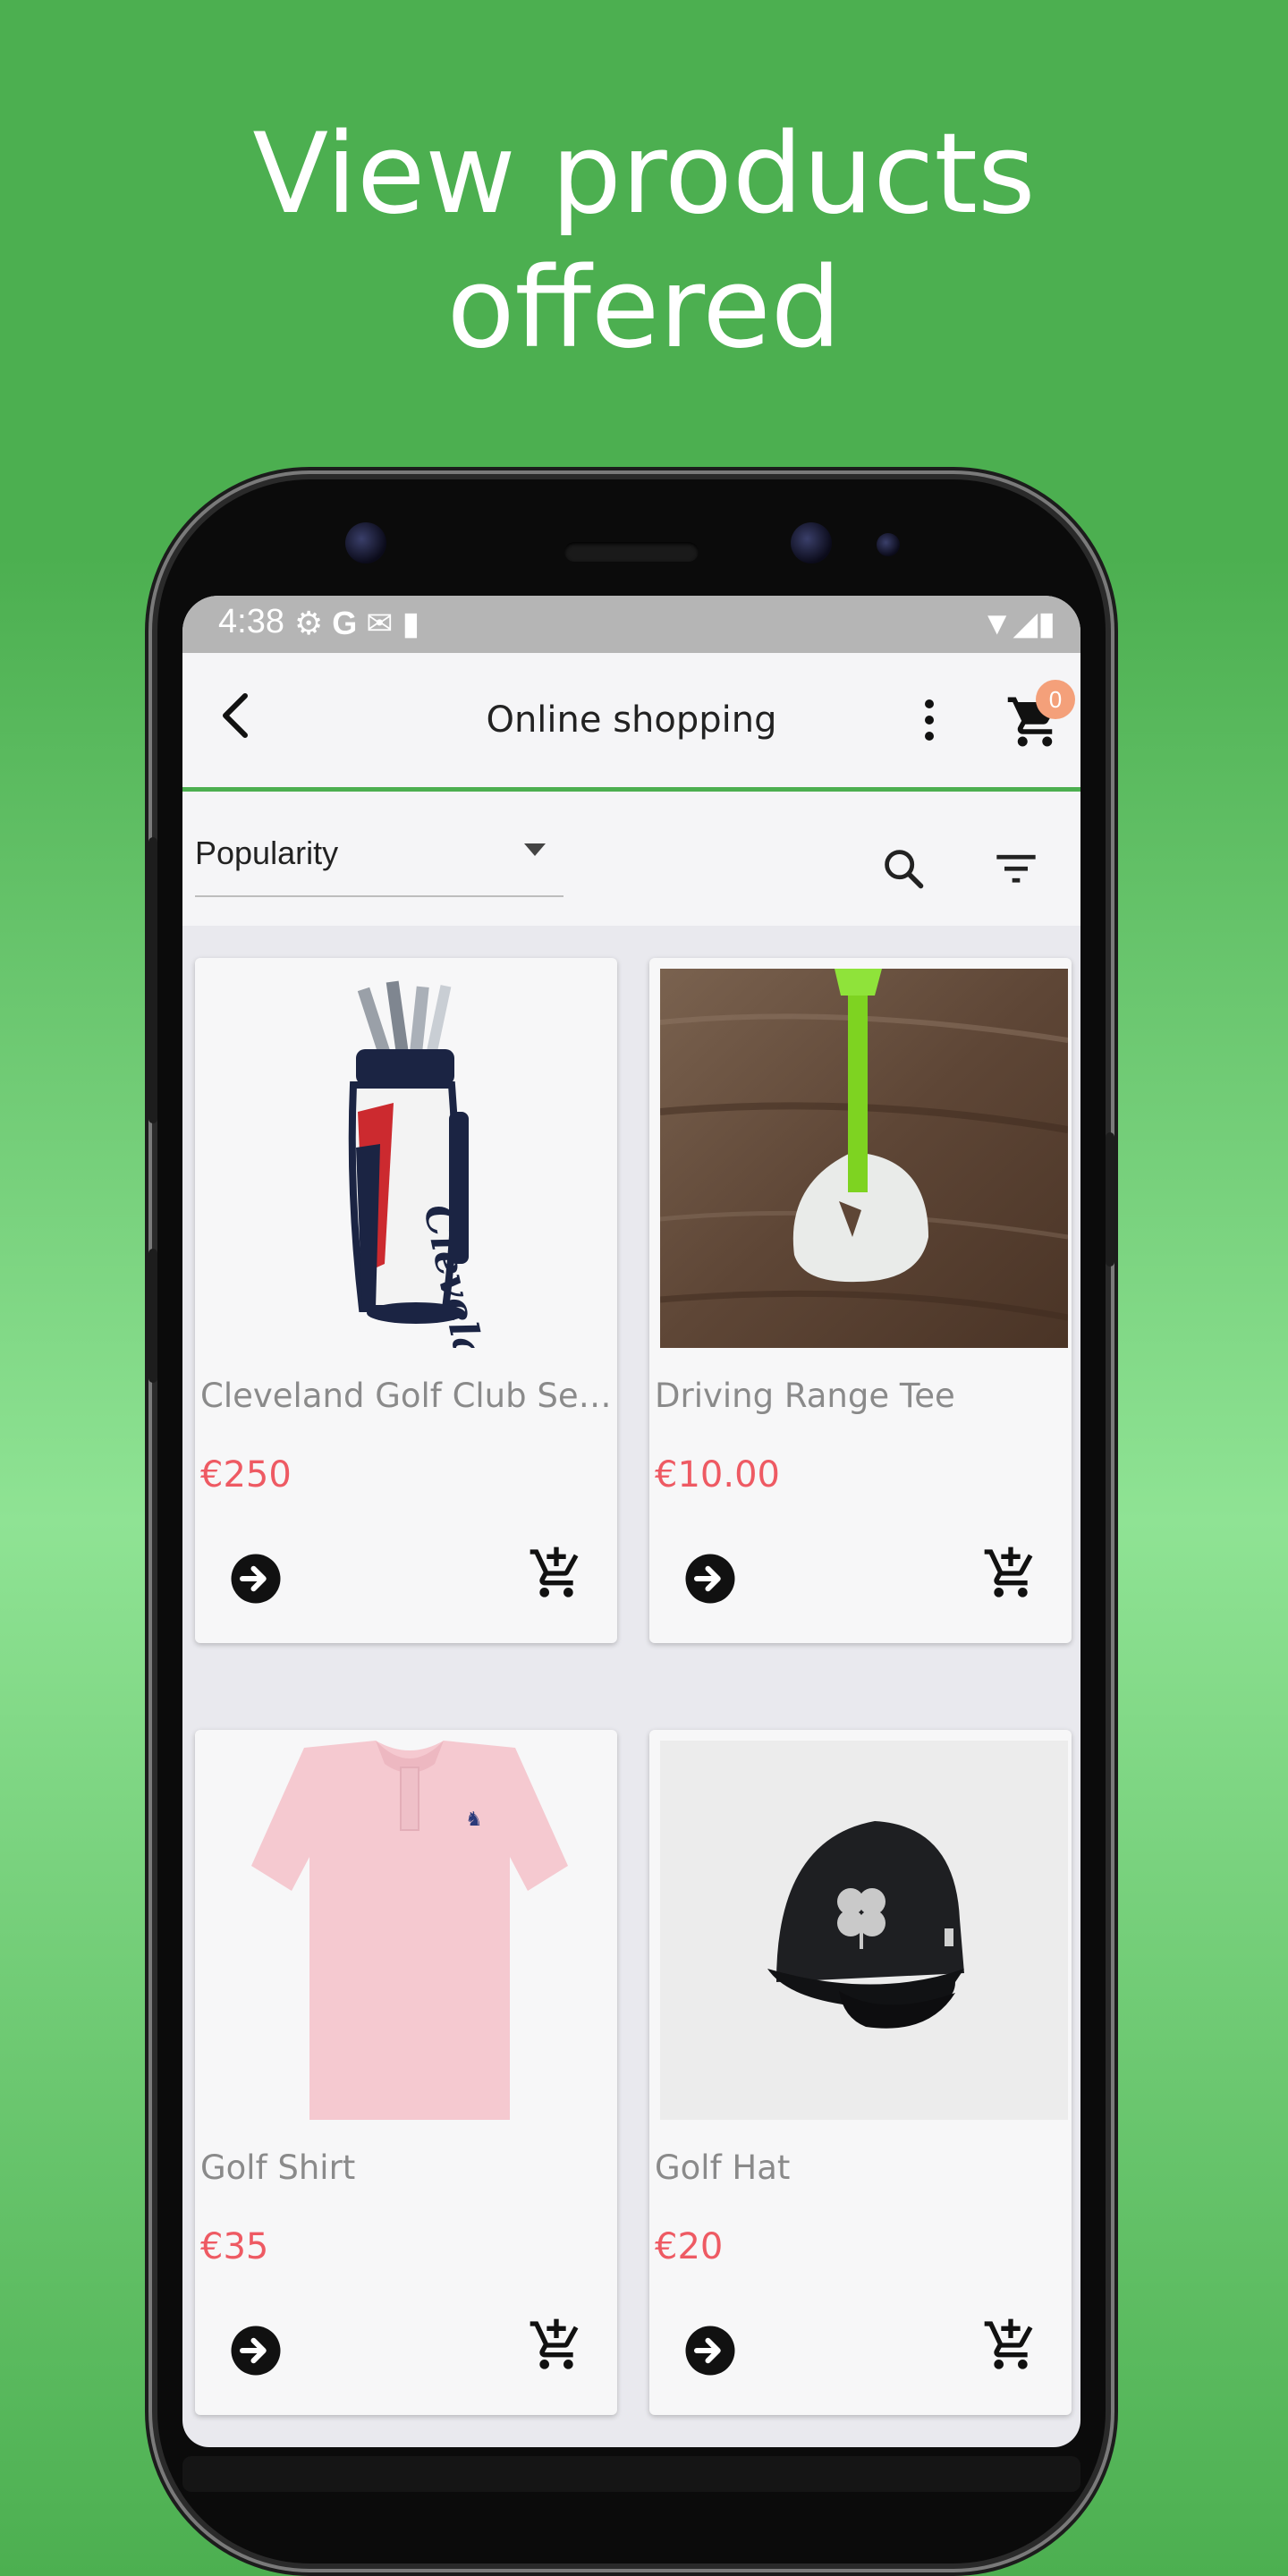  What do you see at coordinates (631, 552) in the screenshot?
I see `earpiece-speaker` at bounding box center [631, 552].